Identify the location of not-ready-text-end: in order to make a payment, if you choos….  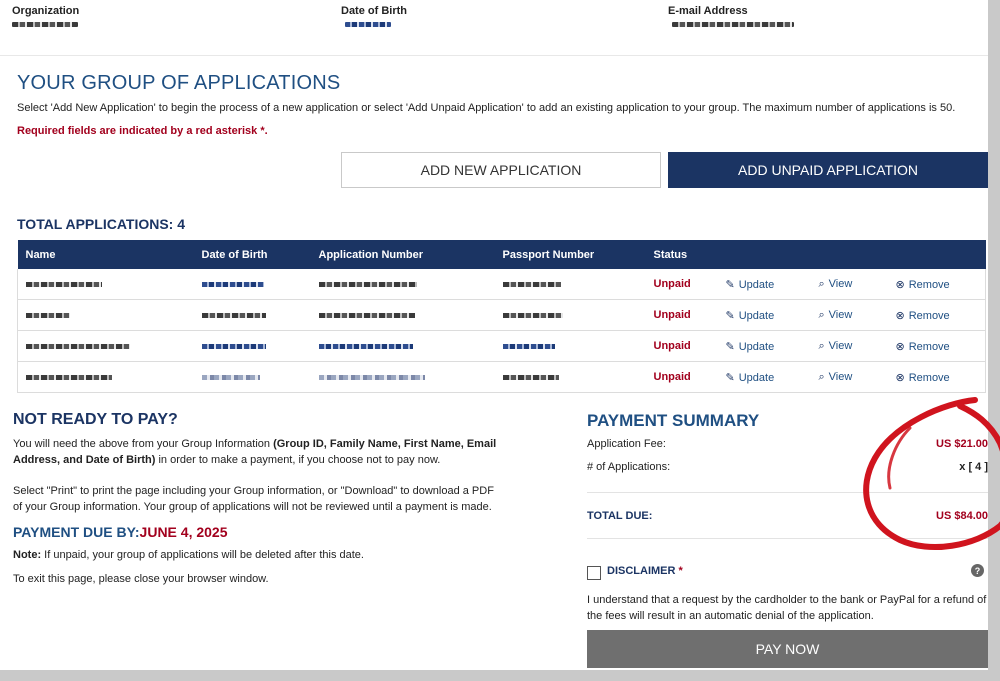
(298, 460).